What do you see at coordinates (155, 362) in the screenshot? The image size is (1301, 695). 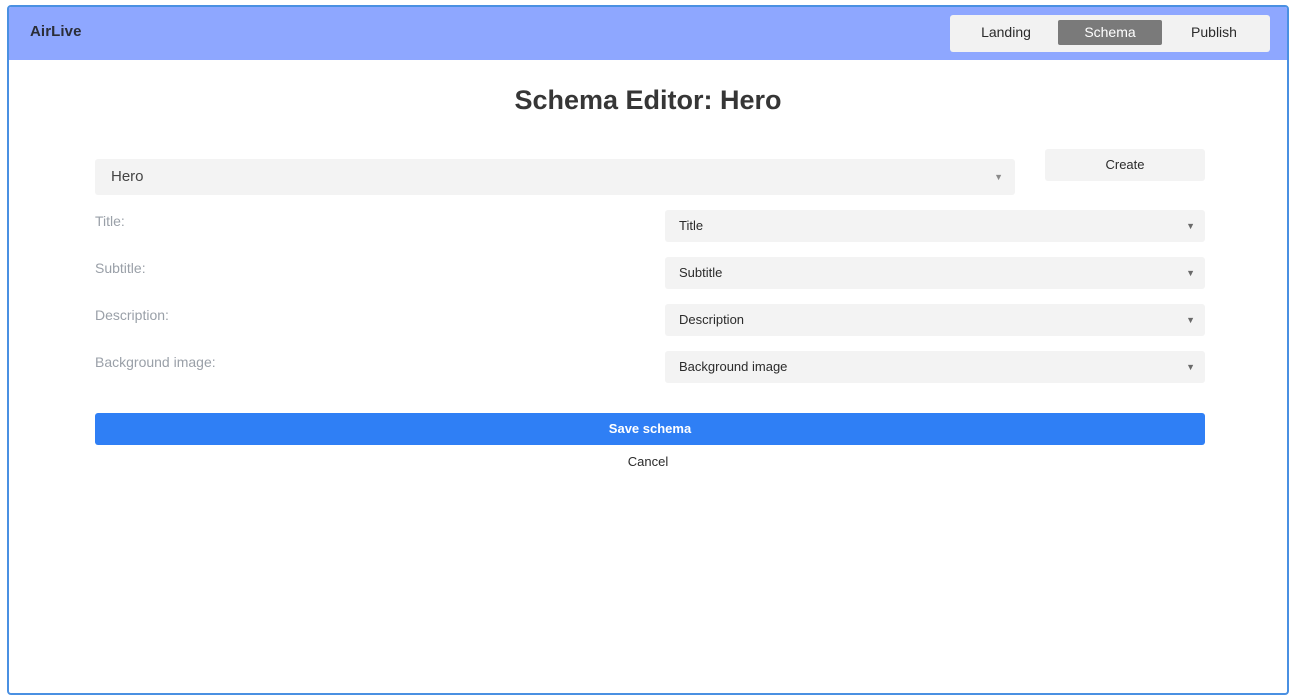 I see `field-label-background-image: Background image:` at bounding box center [155, 362].